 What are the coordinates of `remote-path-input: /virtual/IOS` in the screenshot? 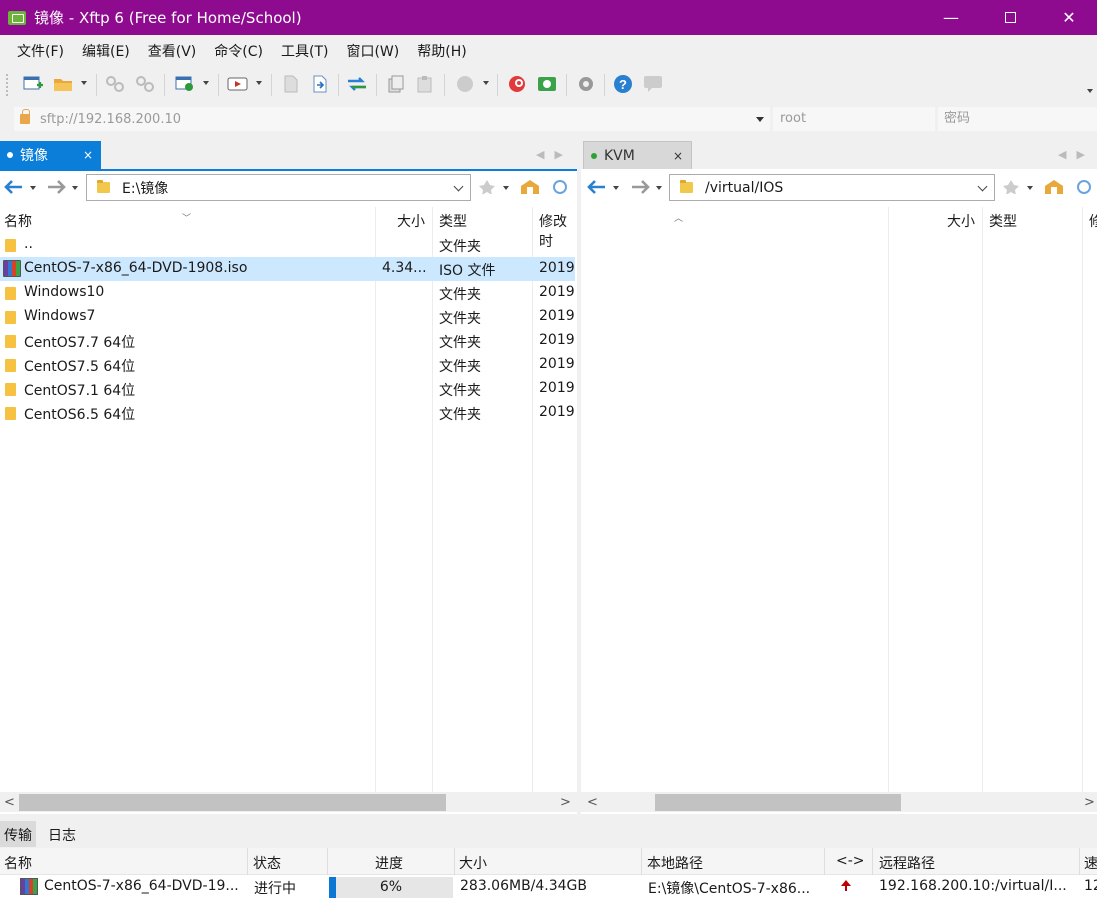 It's located at (832, 187).